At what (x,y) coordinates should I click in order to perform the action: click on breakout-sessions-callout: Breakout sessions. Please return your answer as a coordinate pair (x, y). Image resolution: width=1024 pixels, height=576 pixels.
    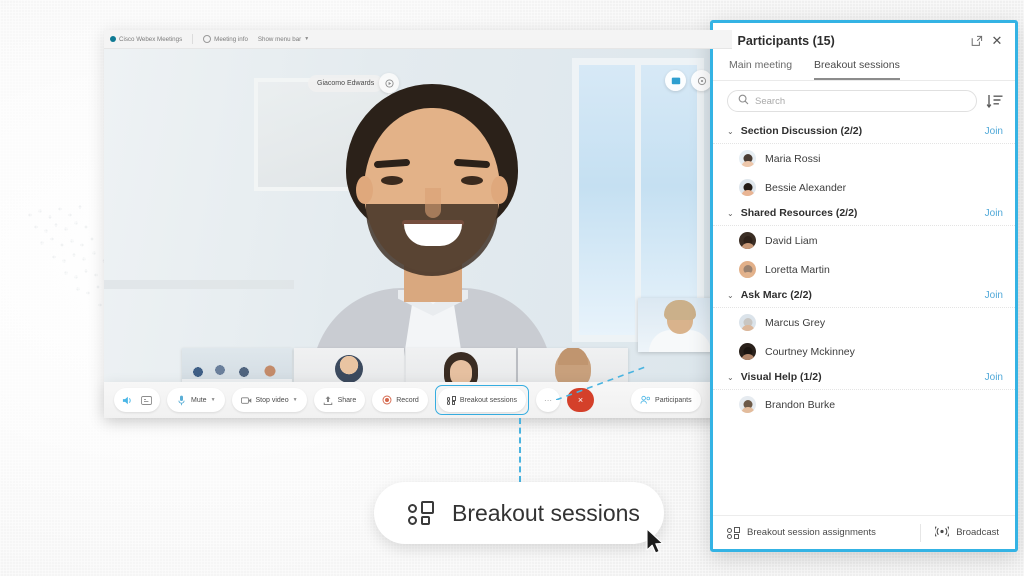
    Looking at the image, I should click on (519, 513).